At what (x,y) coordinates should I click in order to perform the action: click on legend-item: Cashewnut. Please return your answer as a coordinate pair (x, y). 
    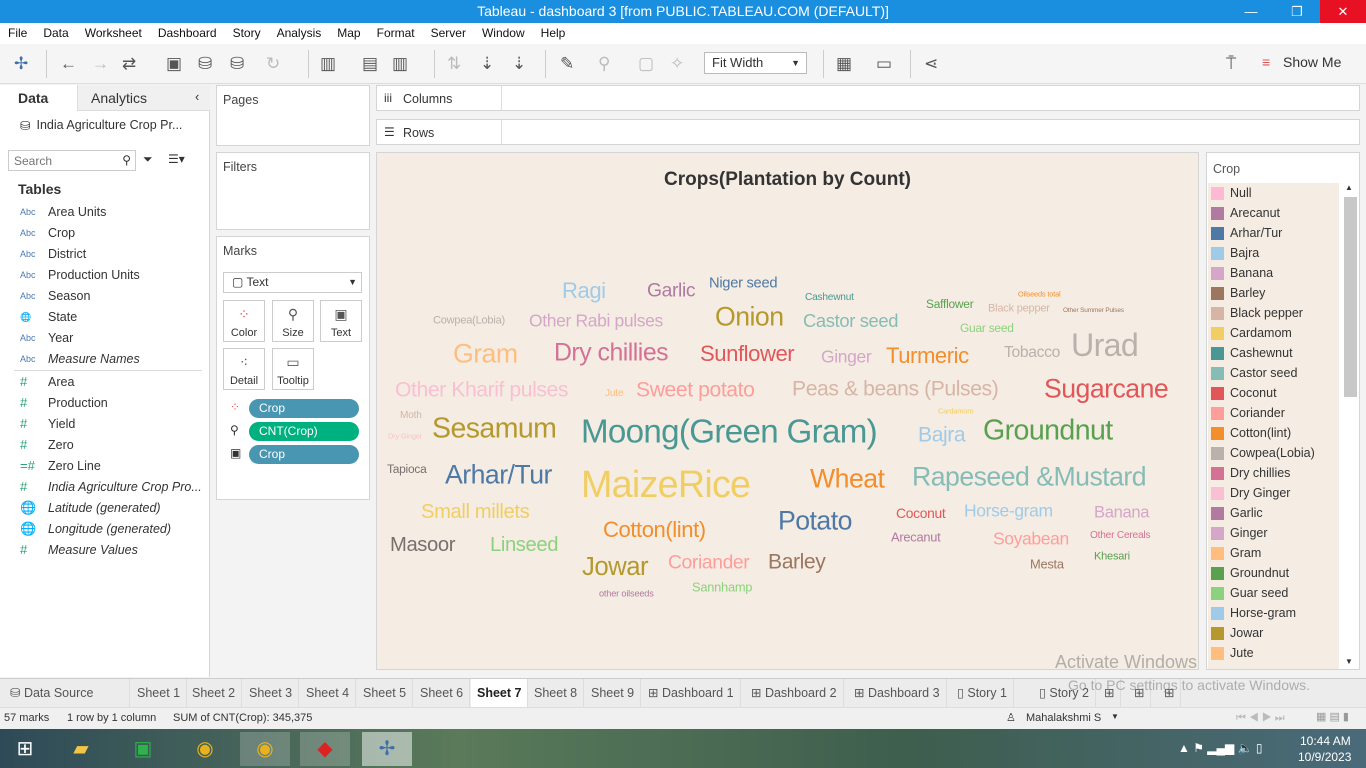
    Looking at the image, I should click on (1252, 353).